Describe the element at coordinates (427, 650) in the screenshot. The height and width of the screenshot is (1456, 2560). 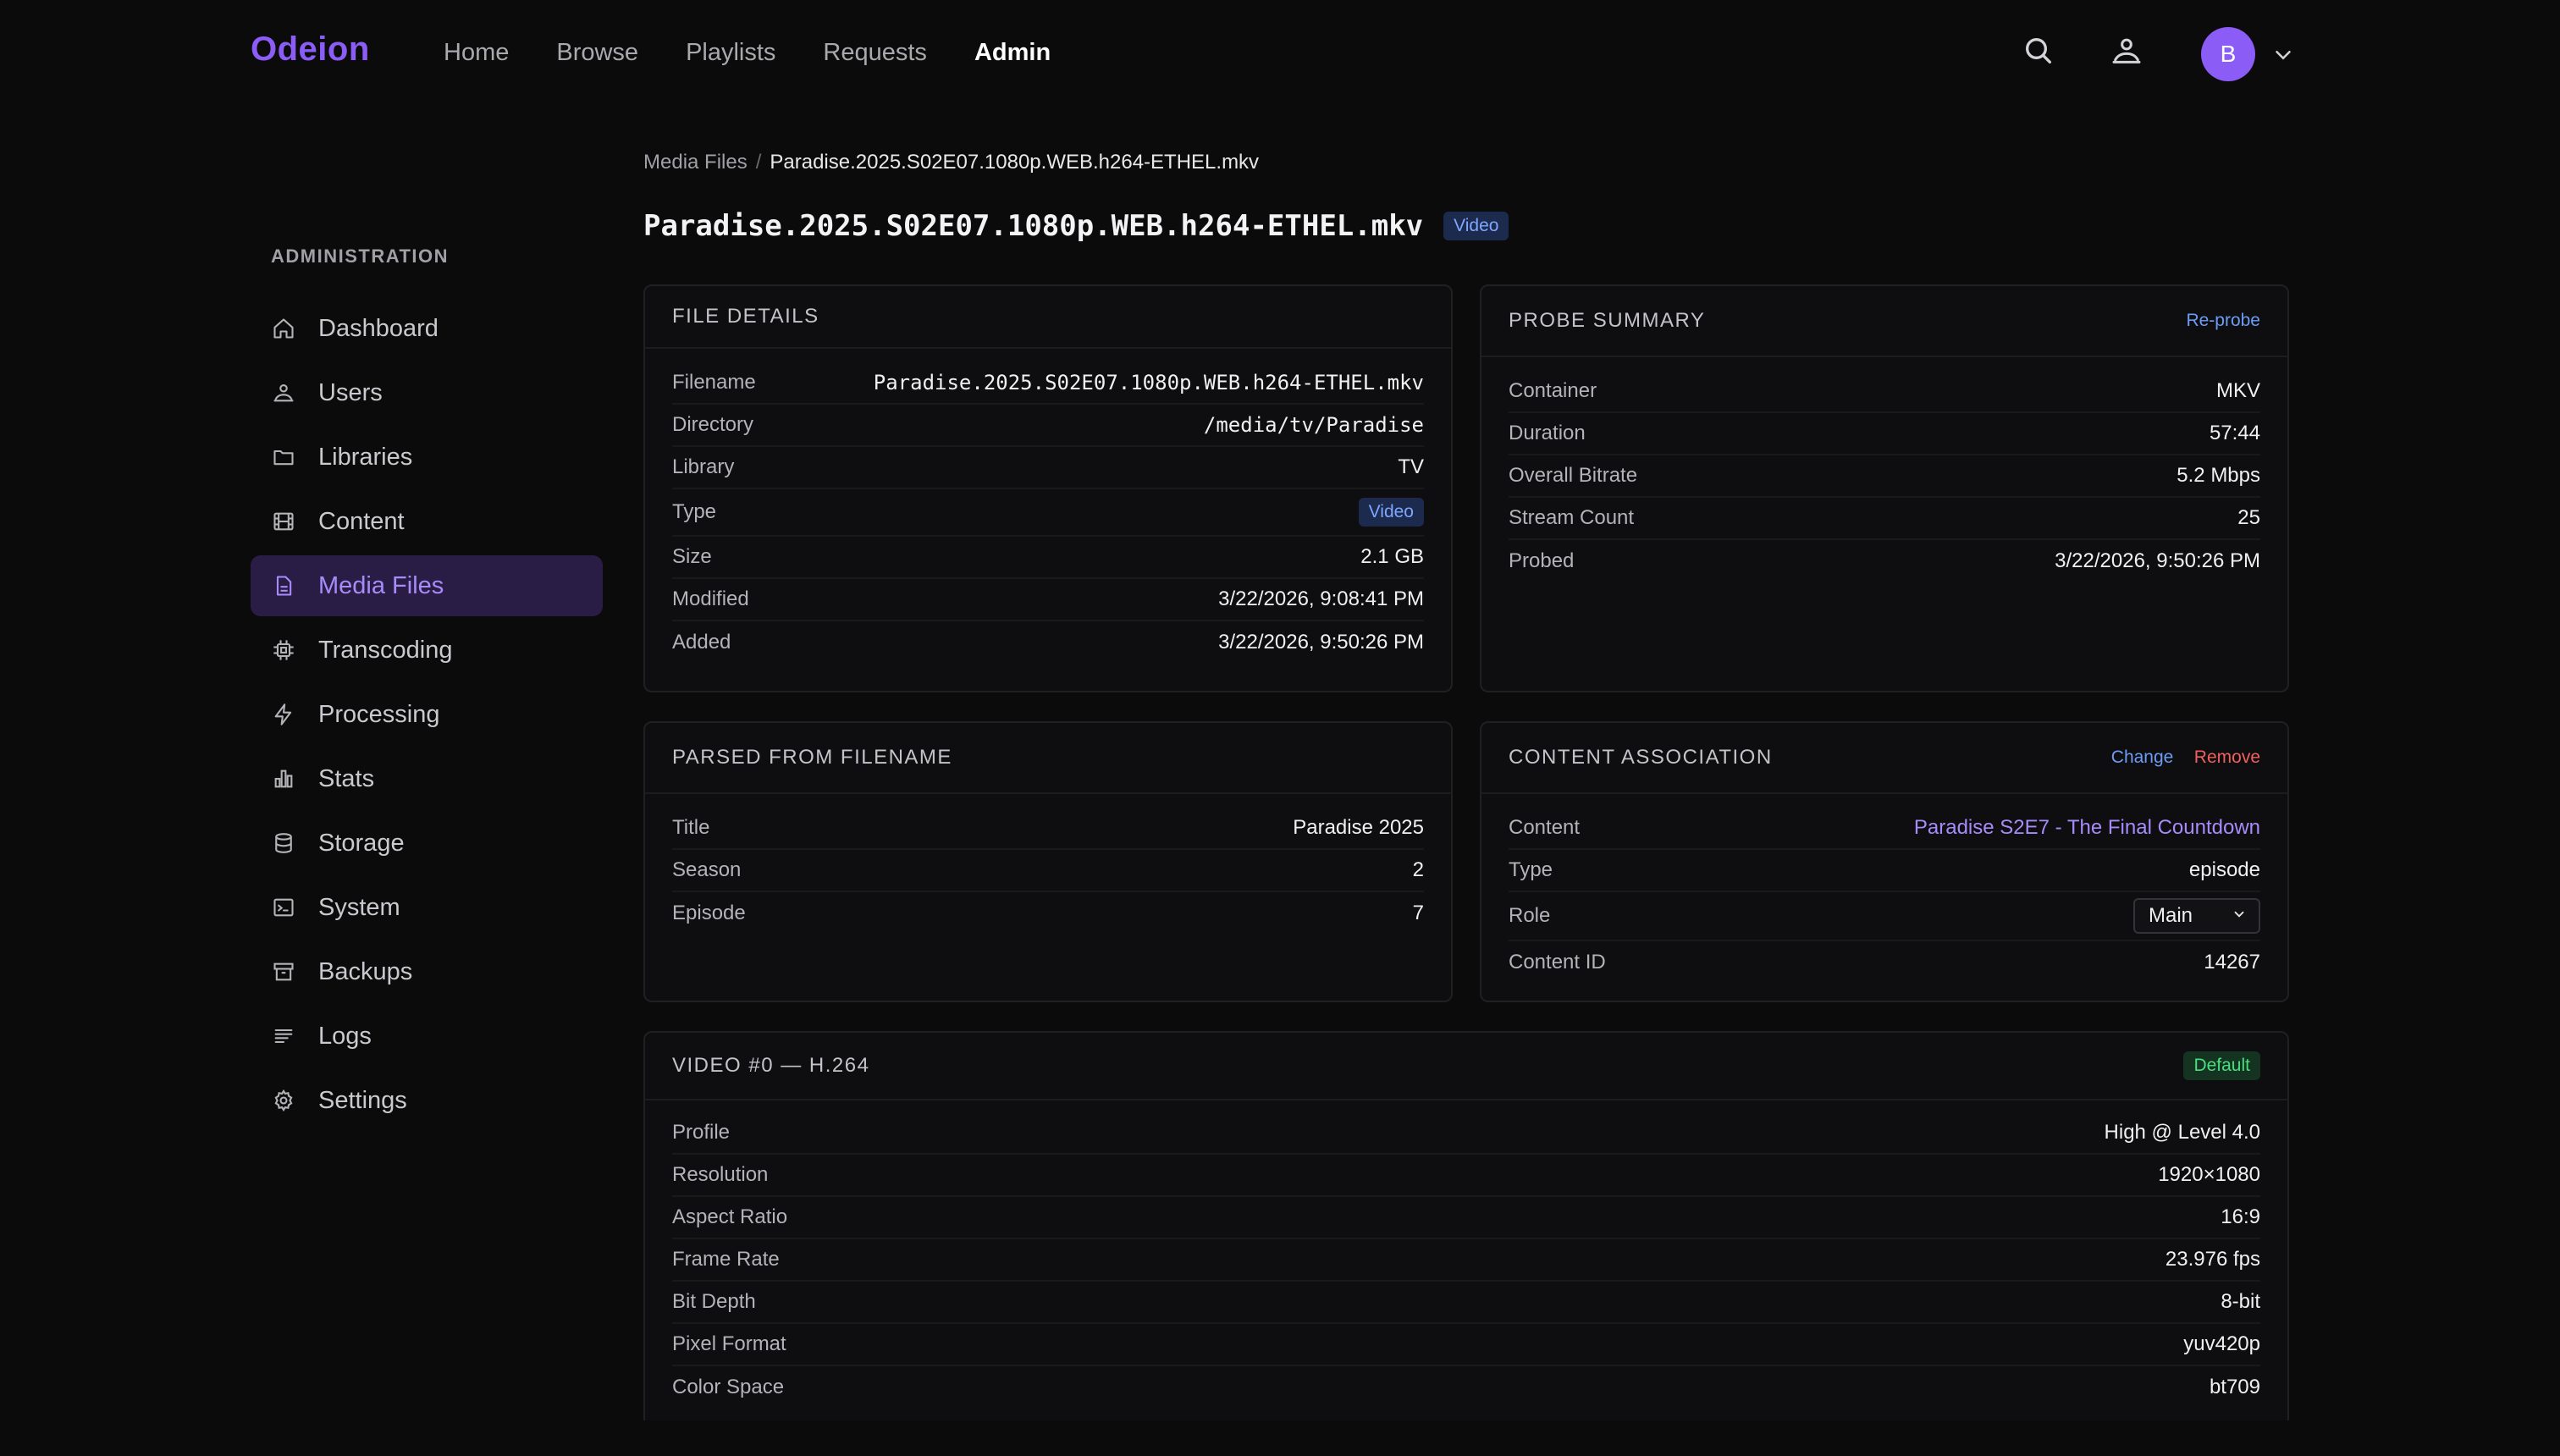
I see `sidebar-item-transcoding: Transcoding` at that location.